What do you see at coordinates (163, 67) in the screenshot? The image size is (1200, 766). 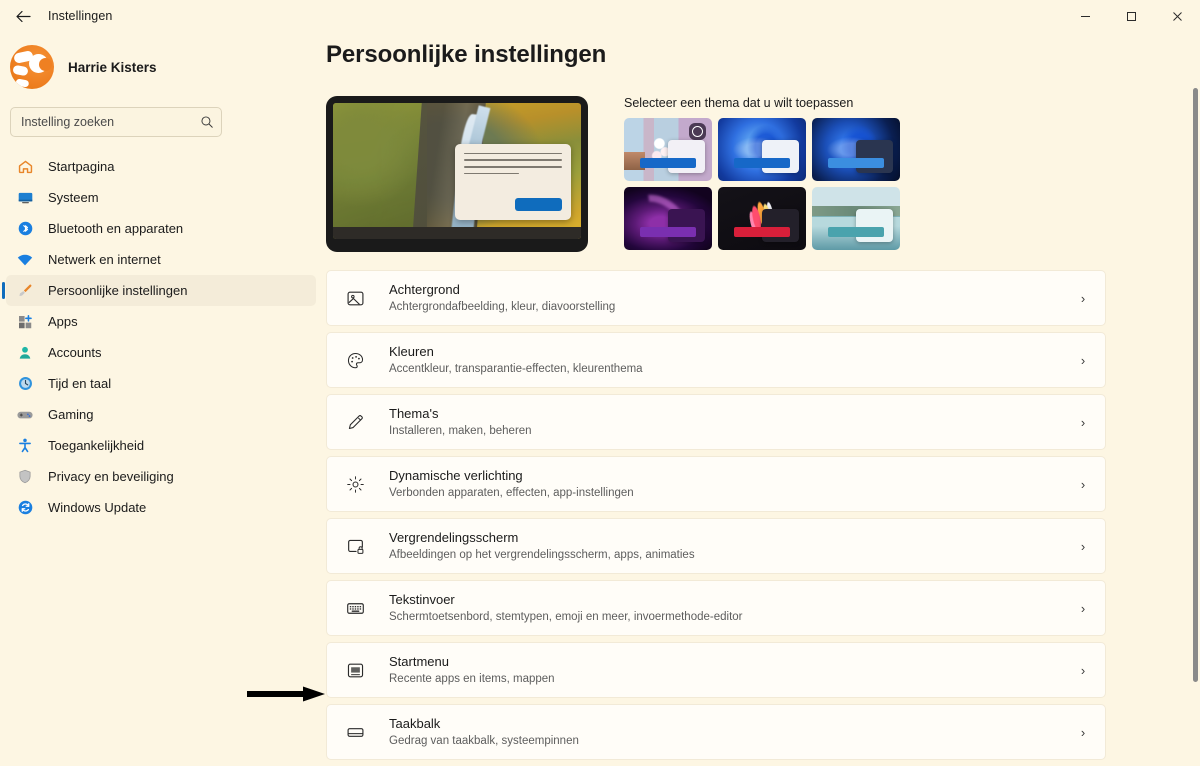 I see `profile-section: Harrie Kisters` at bounding box center [163, 67].